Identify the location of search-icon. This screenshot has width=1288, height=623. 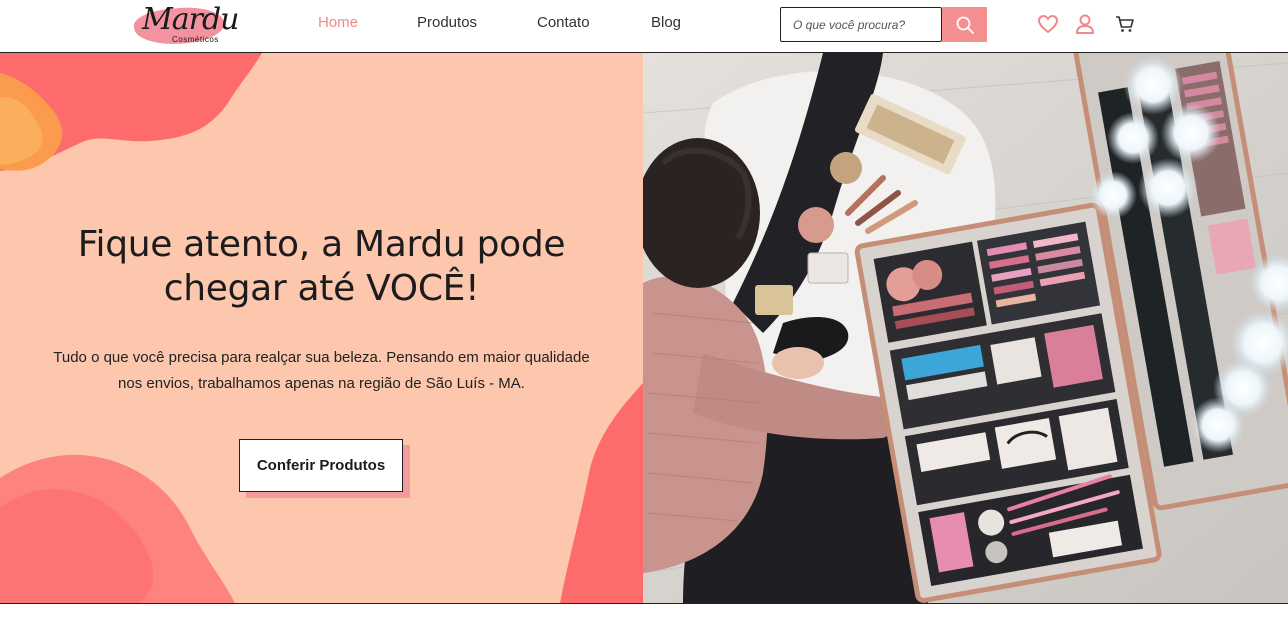
(965, 25).